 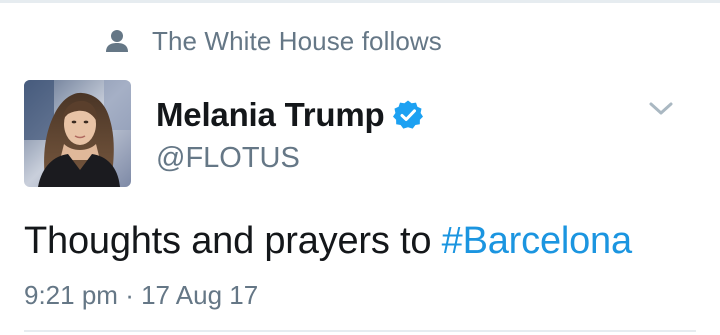 I want to click on person-icon, so click(x=117, y=41).